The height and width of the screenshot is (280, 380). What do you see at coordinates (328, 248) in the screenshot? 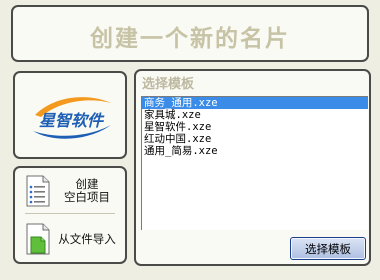
I see `select-template-button: 选择模板` at bounding box center [328, 248].